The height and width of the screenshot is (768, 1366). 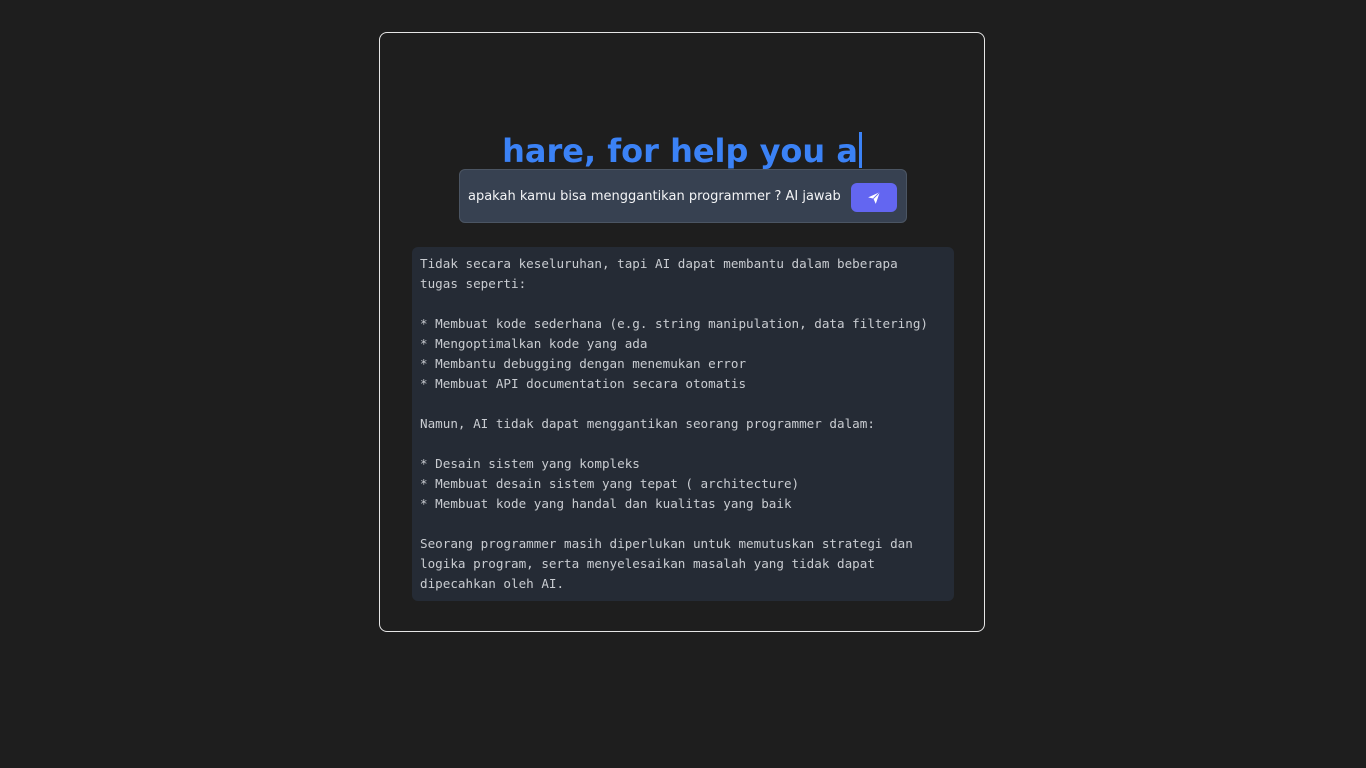 I want to click on typing-cursor, so click(x=860, y=150).